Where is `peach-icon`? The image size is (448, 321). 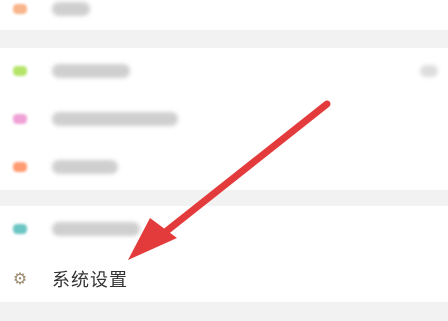 peach-icon is located at coordinates (20, 9).